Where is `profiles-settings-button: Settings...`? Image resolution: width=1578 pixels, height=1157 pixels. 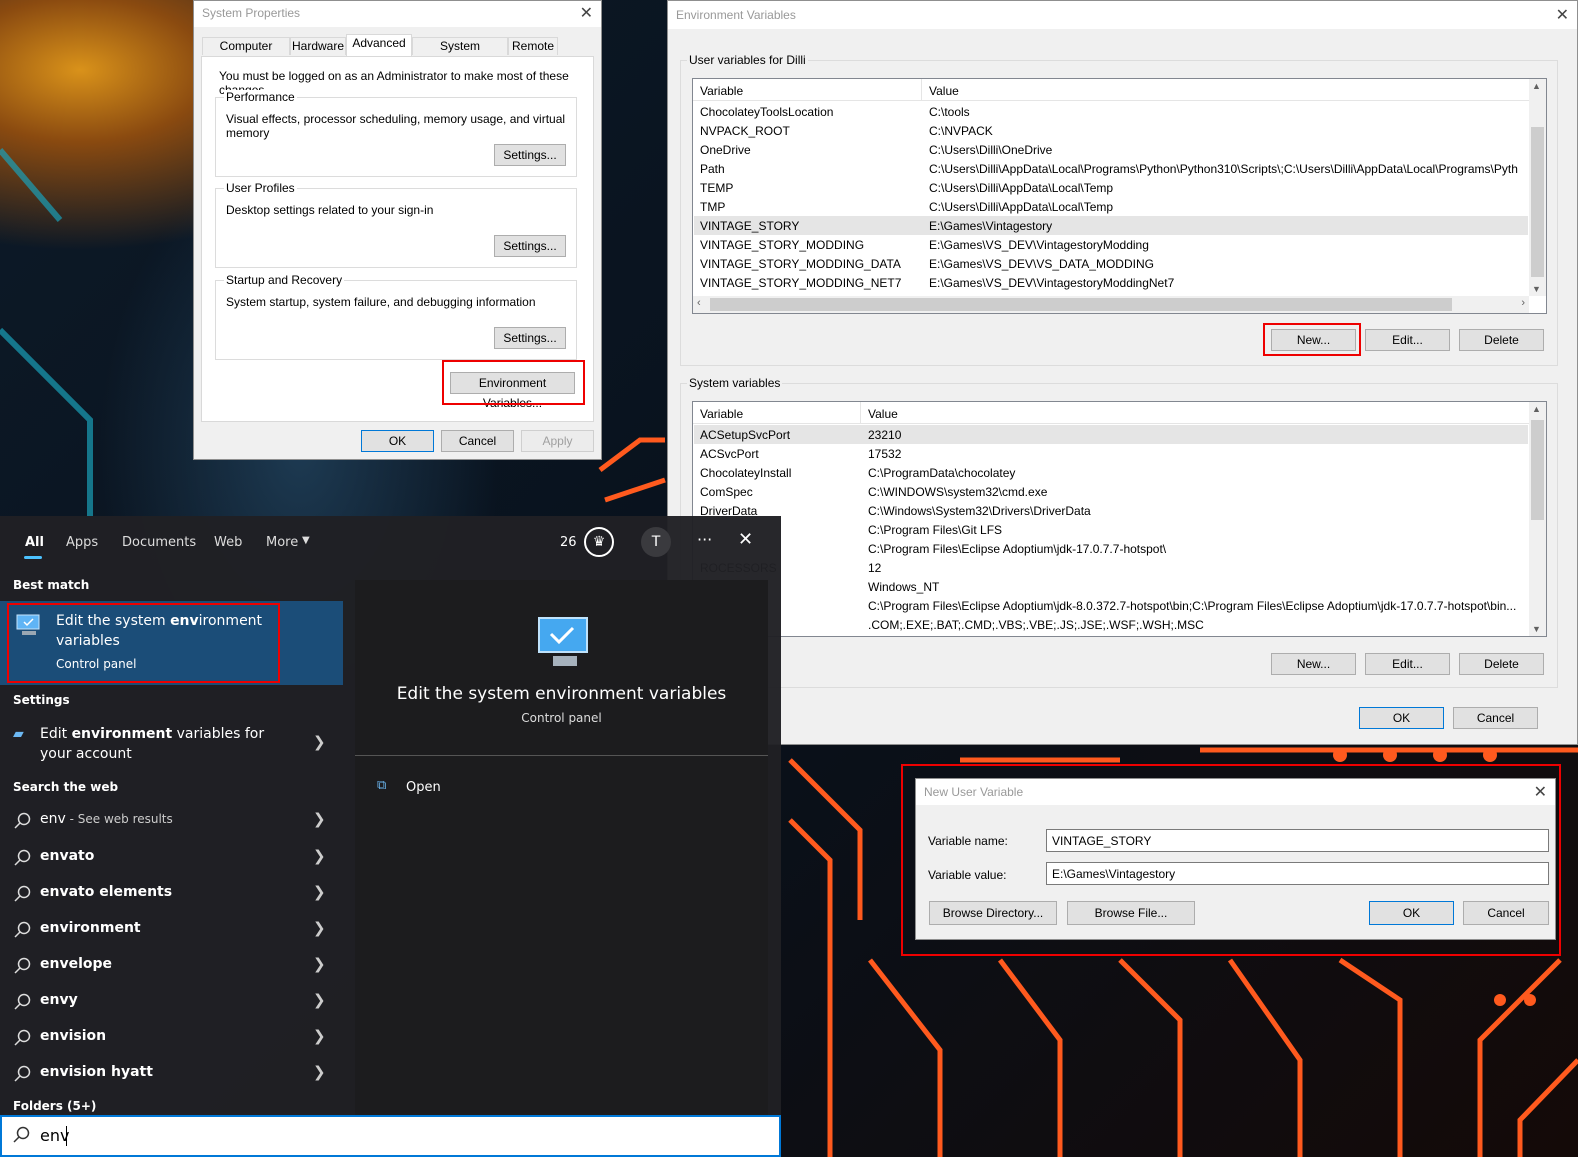
profiles-settings-button: Settings... is located at coordinates (530, 246).